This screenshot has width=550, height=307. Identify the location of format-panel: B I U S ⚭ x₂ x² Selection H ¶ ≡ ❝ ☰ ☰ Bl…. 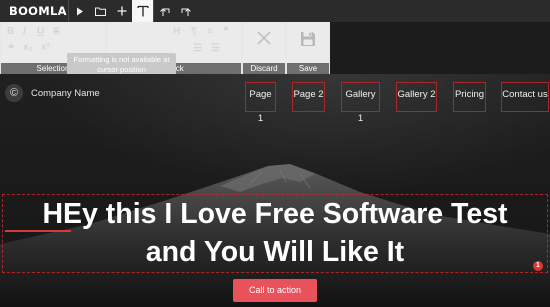
(165, 50).